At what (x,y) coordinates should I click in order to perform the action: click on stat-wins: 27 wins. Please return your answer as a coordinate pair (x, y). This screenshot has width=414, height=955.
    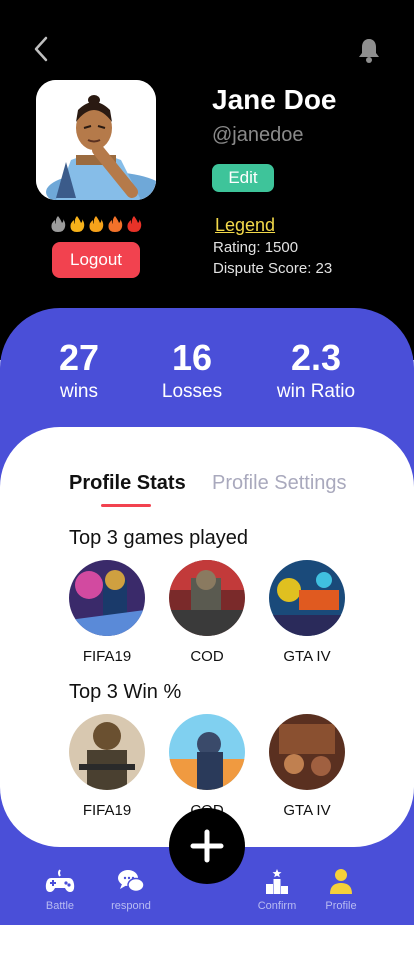
    Looking at the image, I should click on (79, 372).